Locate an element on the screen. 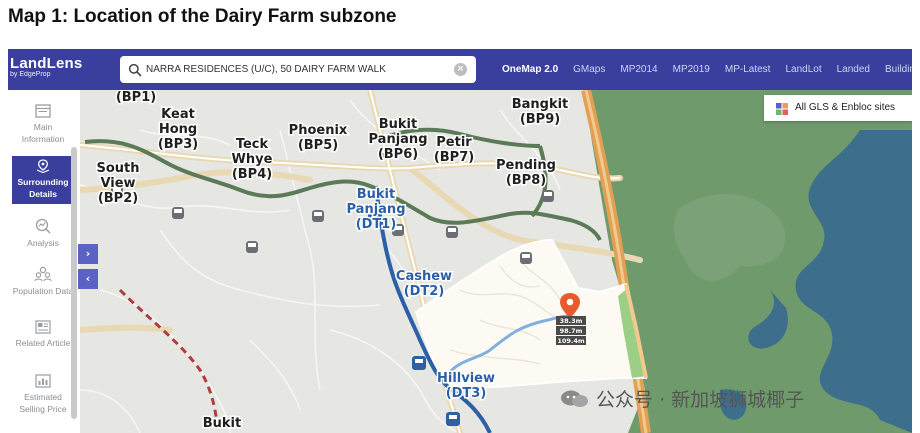  search-icon is located at coordinates (135, 70).